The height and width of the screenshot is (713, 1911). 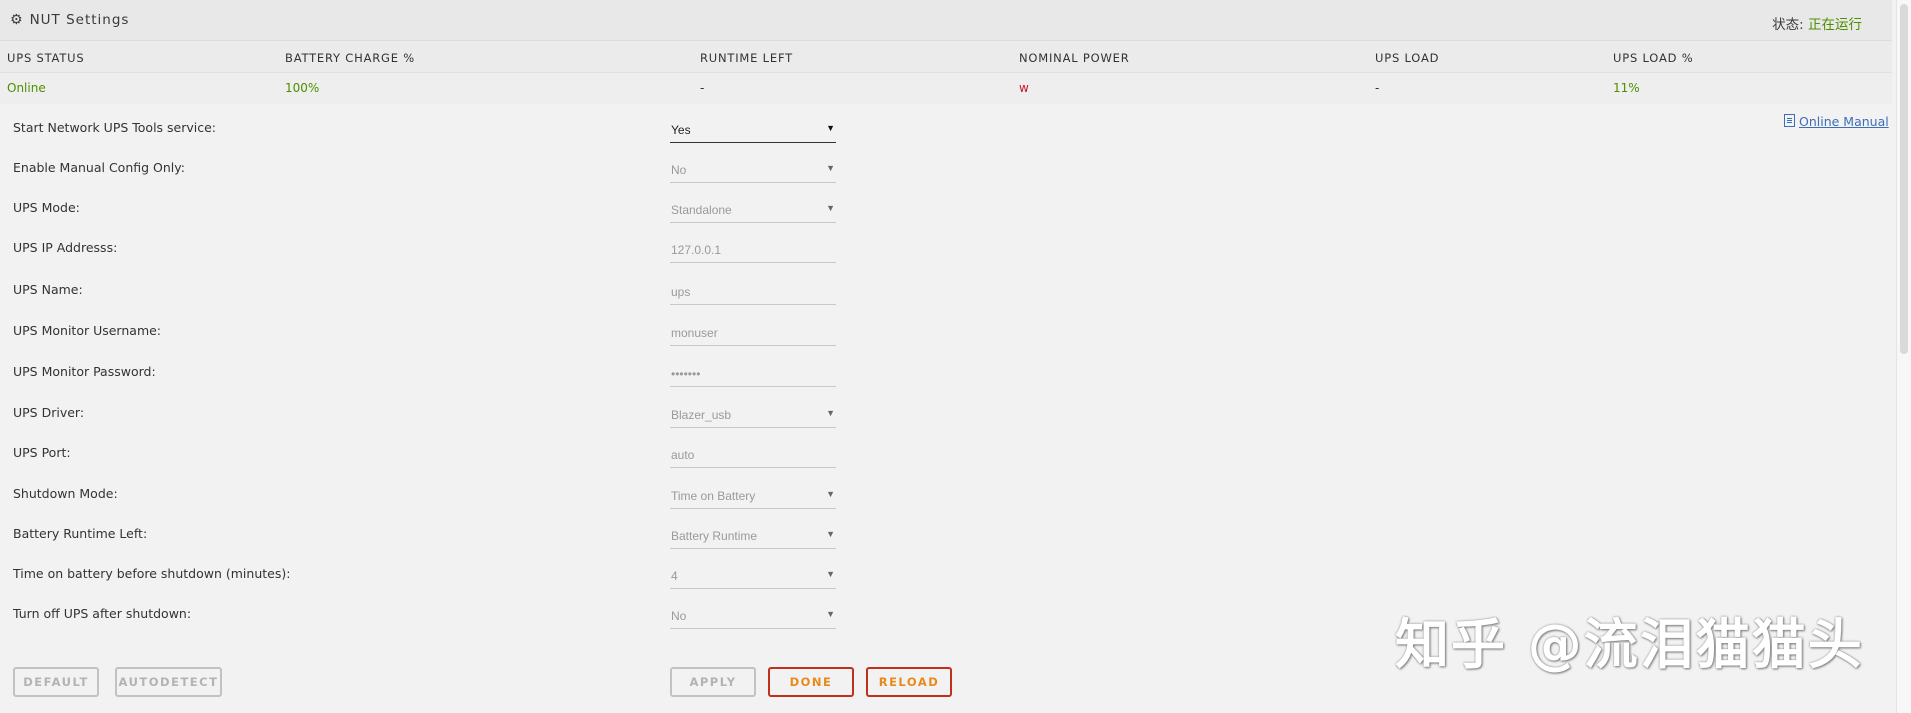 What do you see at coordinates (1377, 88) in the screenshot?
I see `ups-load-value: -` at bounding box center [1377, 88].